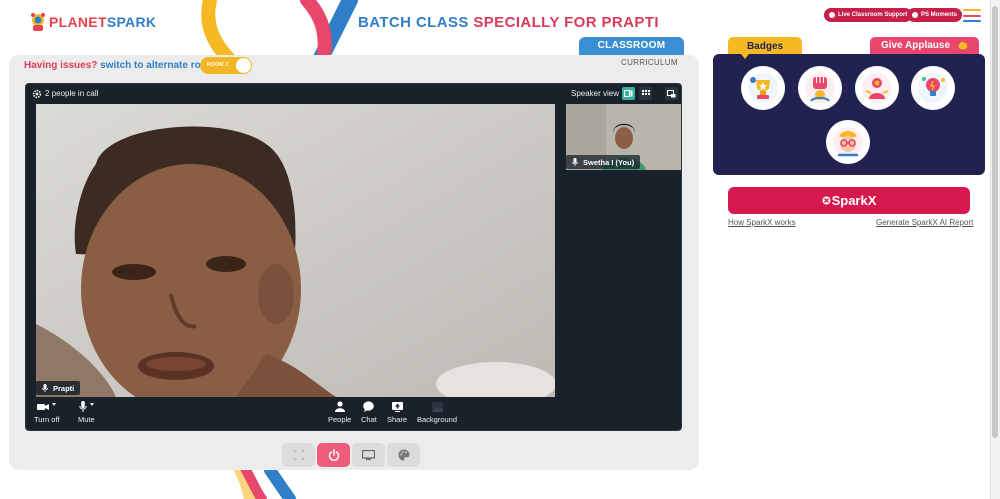 The image size is (1000, 499). Describe the element at coordinates (339, 406) in the screenshot. I see `people-icon` at that location.